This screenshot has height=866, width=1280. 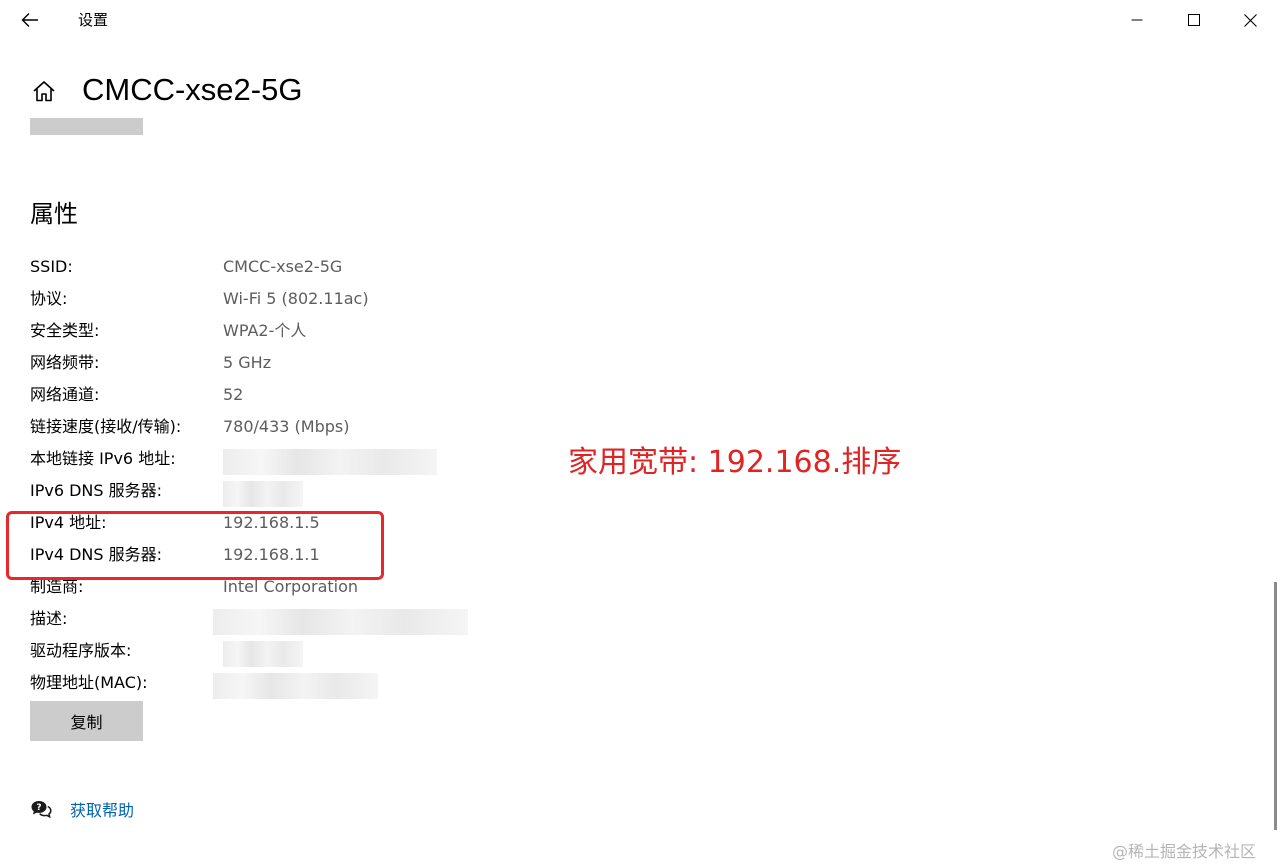 I want to click on get-help-link: ? 获取帮助, so click(x=82, y=809).